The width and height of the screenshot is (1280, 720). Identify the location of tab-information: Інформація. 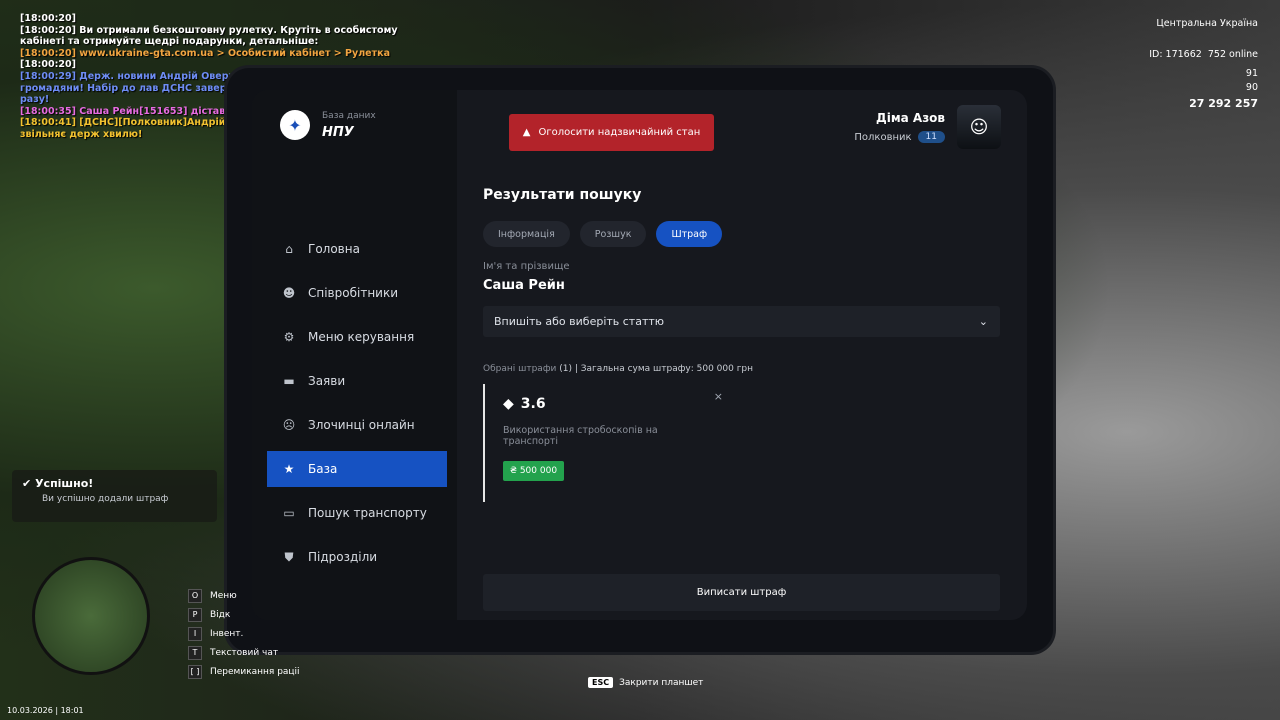
(526, 234).